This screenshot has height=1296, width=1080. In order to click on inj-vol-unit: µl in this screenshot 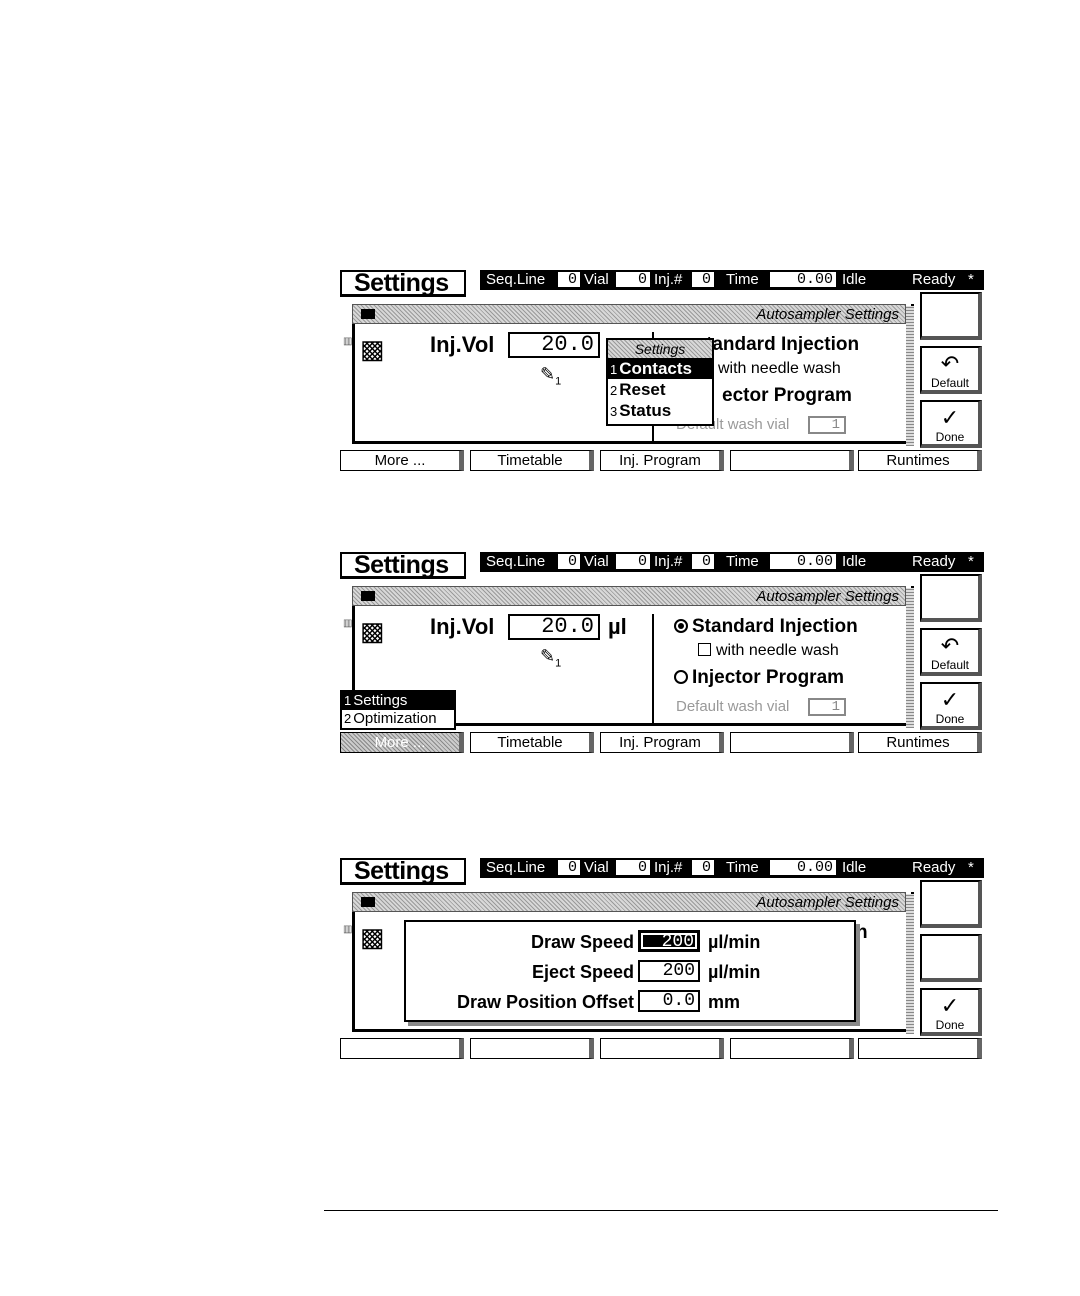, I will do `click(617, 626)`.